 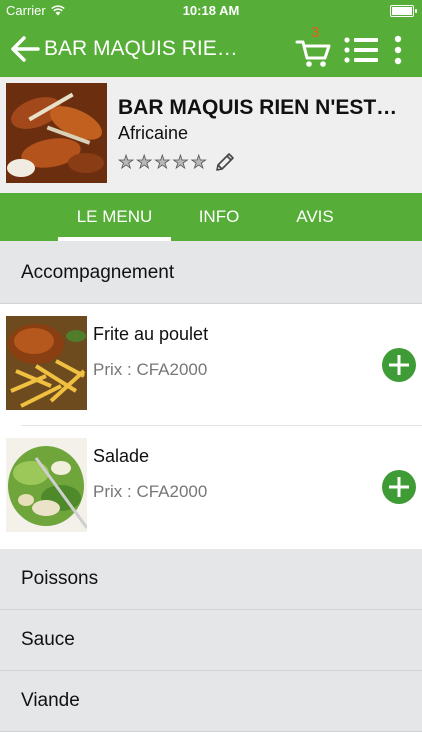 I want to click on tab-menu: LE MENU, so click(x=114, y=217).